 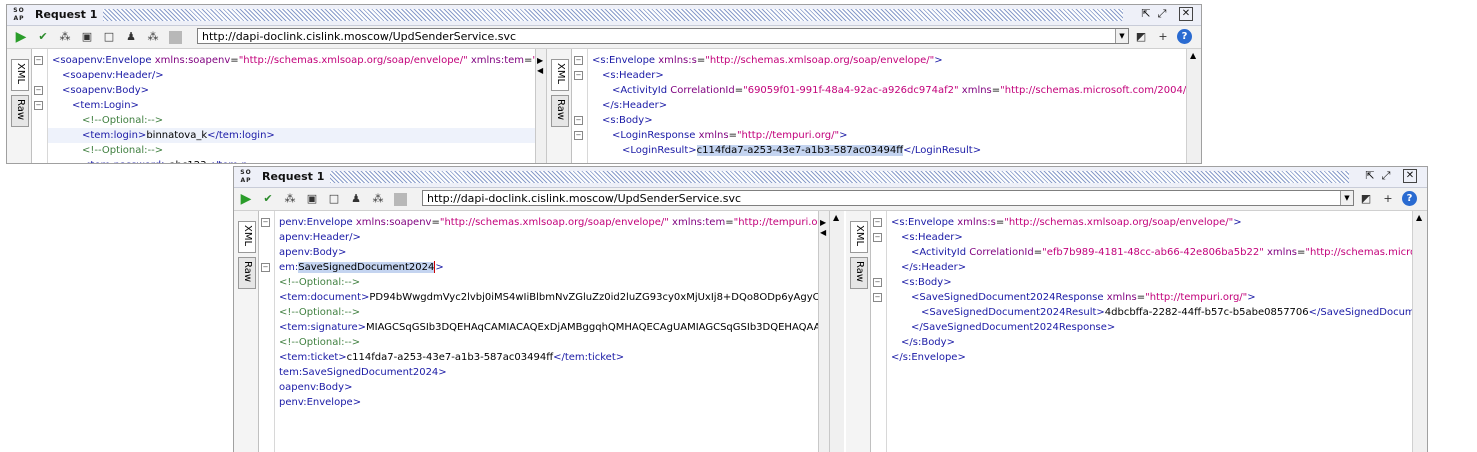 What do you see at coordinates (105, 90) in the screenshot?
I see `xml-line: <soapenv:Body>` at bounding box center [105, 90].